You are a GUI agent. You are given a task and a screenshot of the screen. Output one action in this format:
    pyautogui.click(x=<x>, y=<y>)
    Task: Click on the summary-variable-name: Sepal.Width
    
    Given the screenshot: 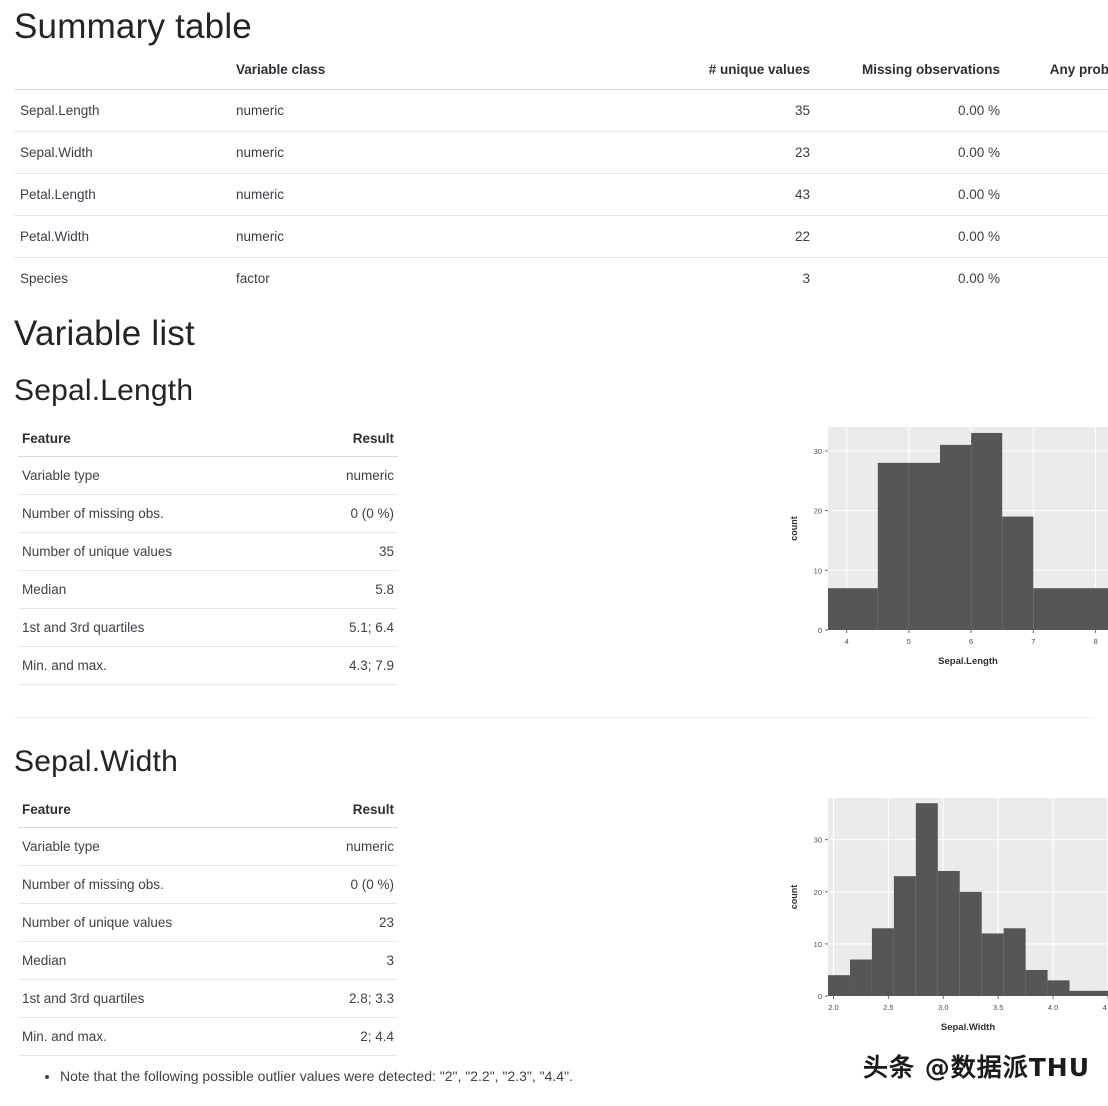 What is the action you would take?
    pyautogui.click(x=122, y=152)
    